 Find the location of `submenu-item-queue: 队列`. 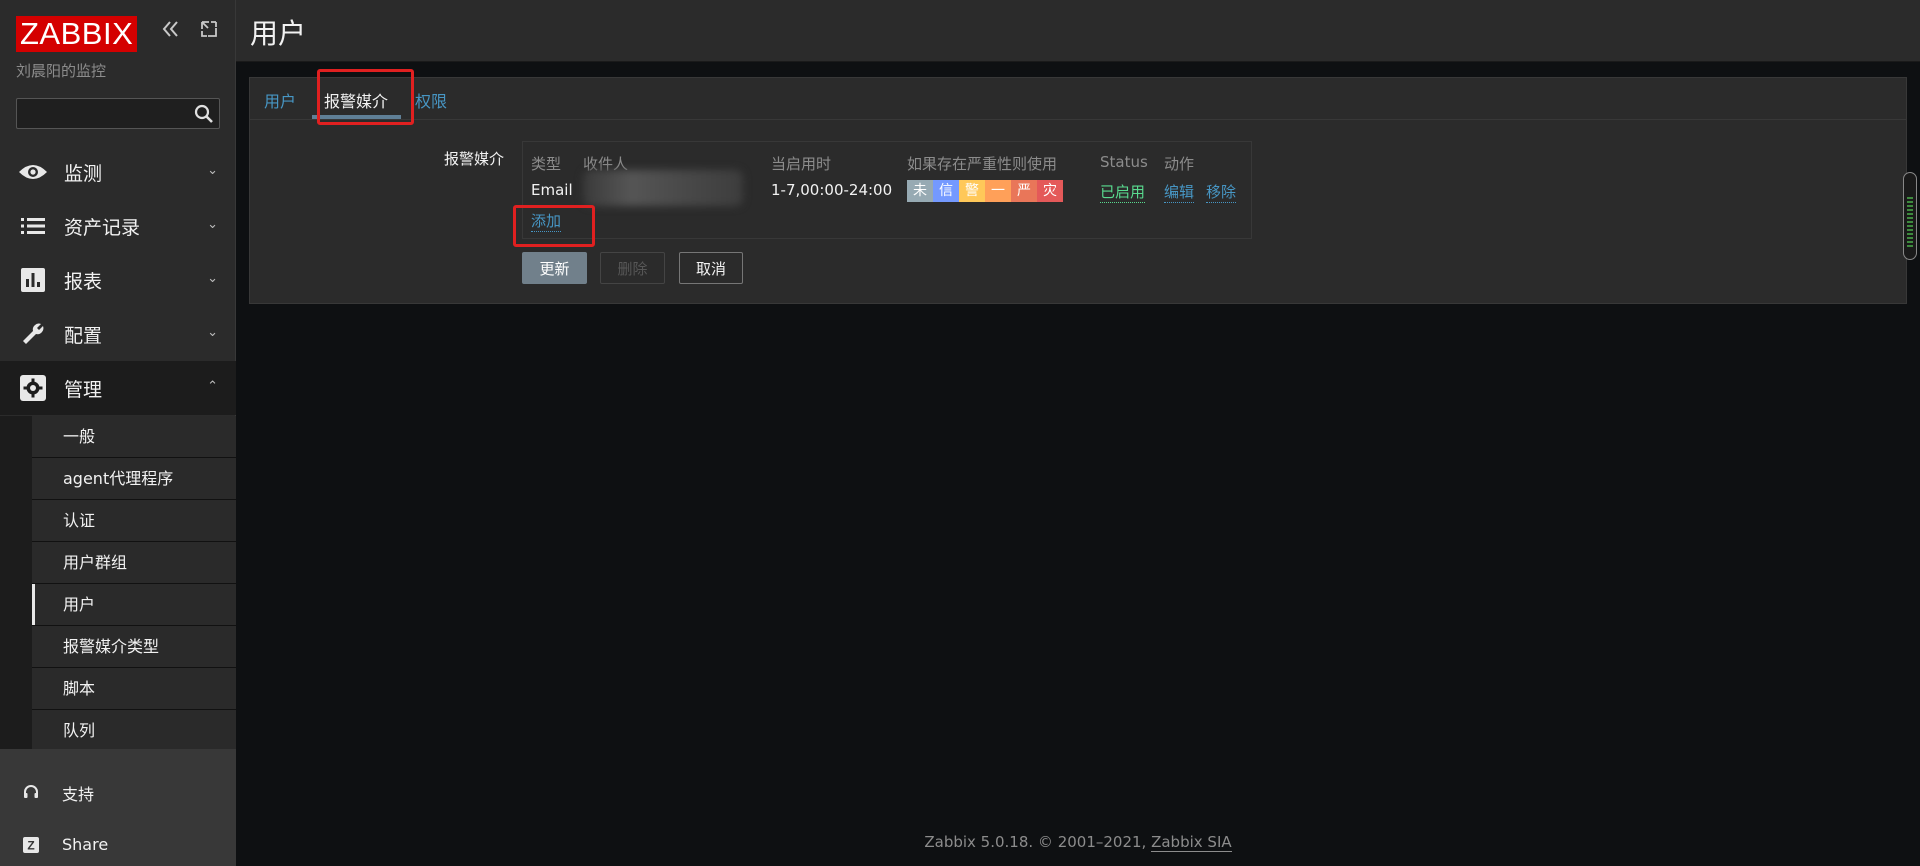

submenu-item-queue: 队列 is located at coordinates (134, 731).